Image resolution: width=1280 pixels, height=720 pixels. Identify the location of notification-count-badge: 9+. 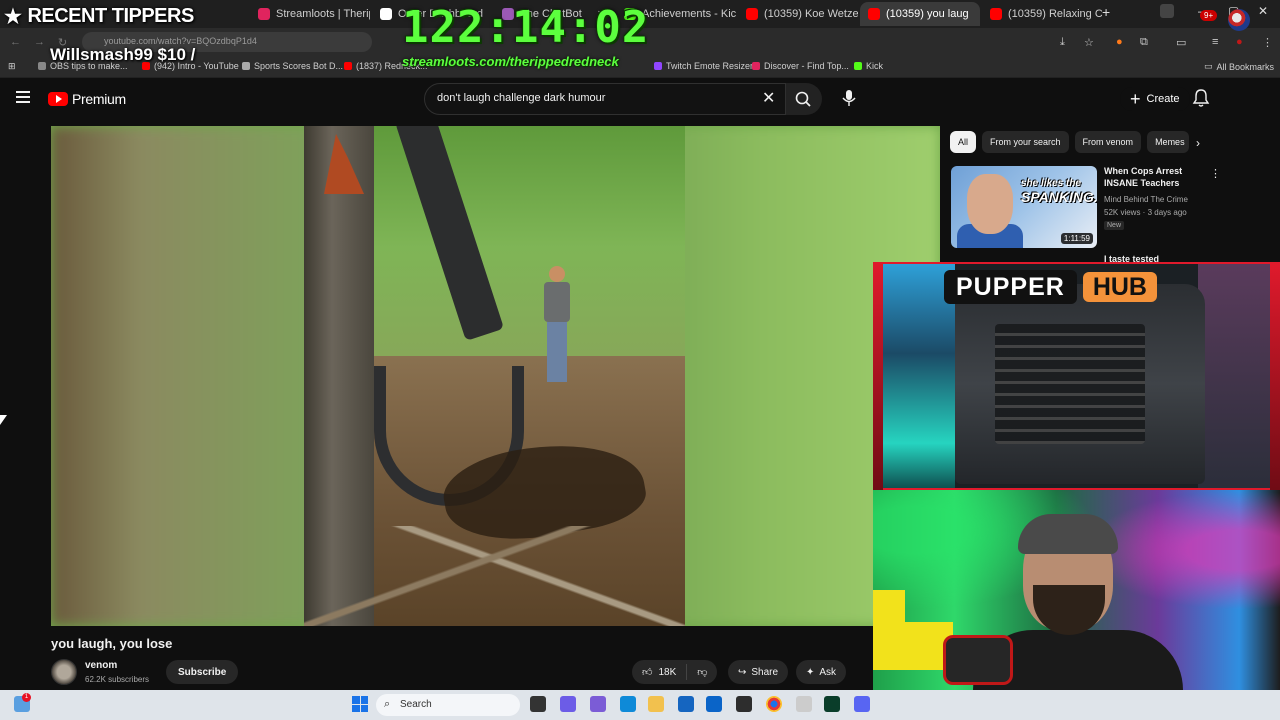
(1209, 15).